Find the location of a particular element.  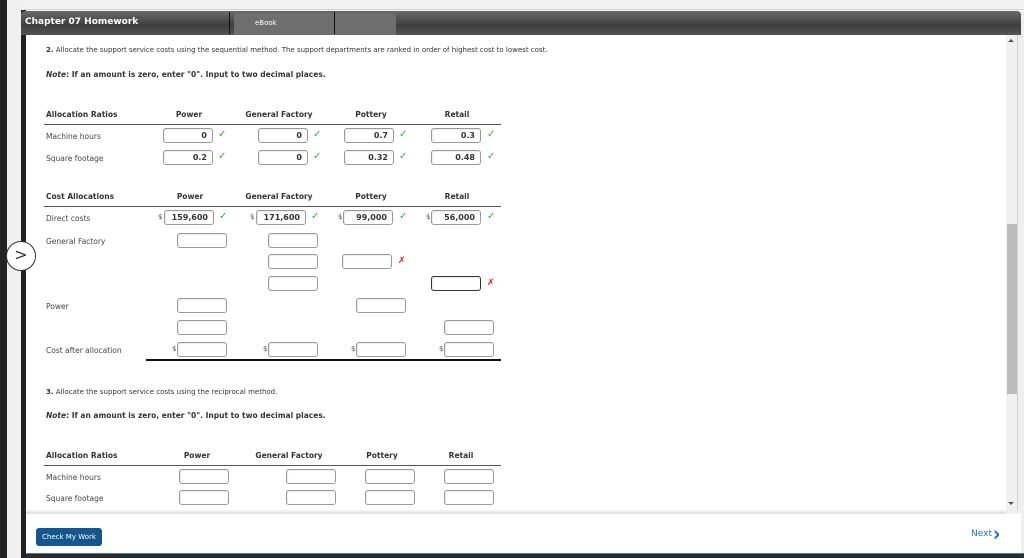

costs-header-general-factory: General Factory is located at coordinates (279, 196).